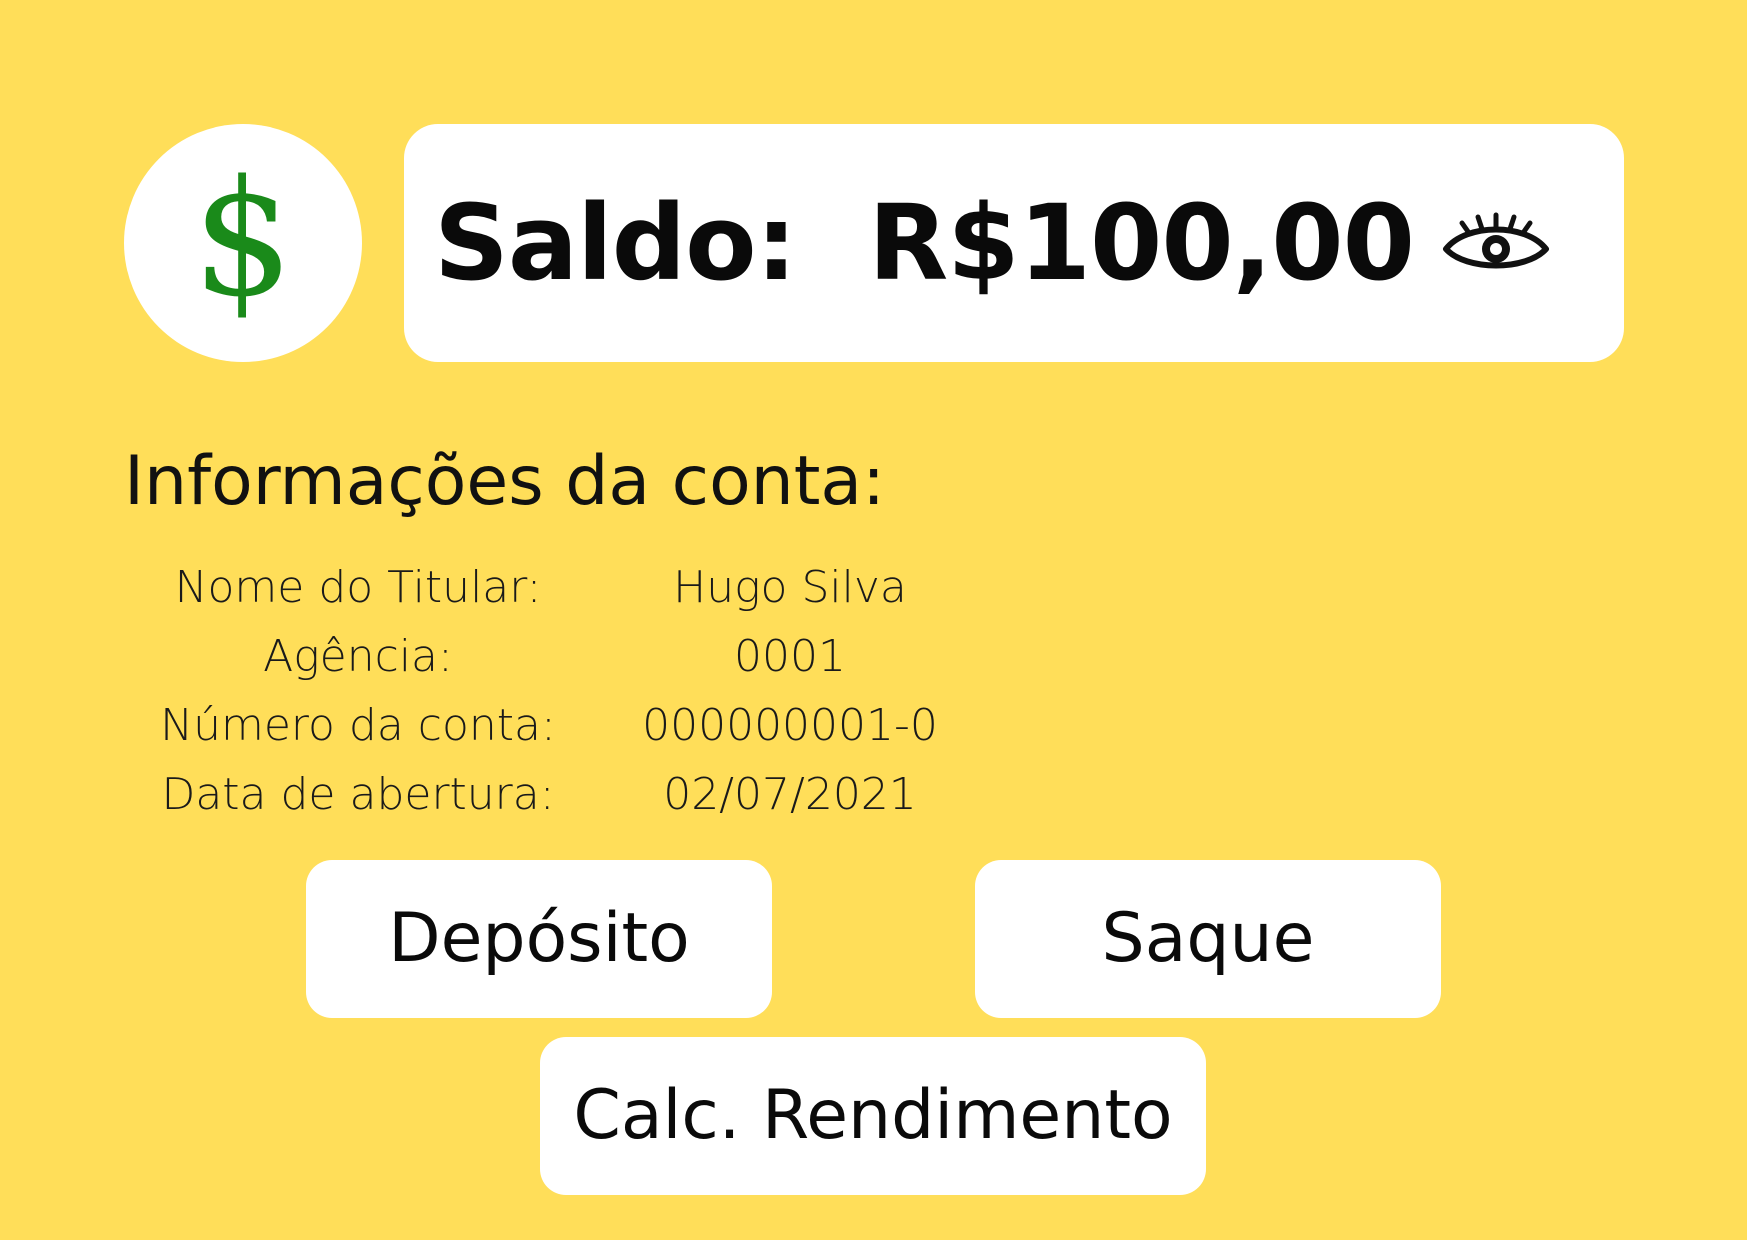 This screenshot has width=1747, height=1240. I want to click on opening-date-label: Data de abertura:, so click(358, 794).